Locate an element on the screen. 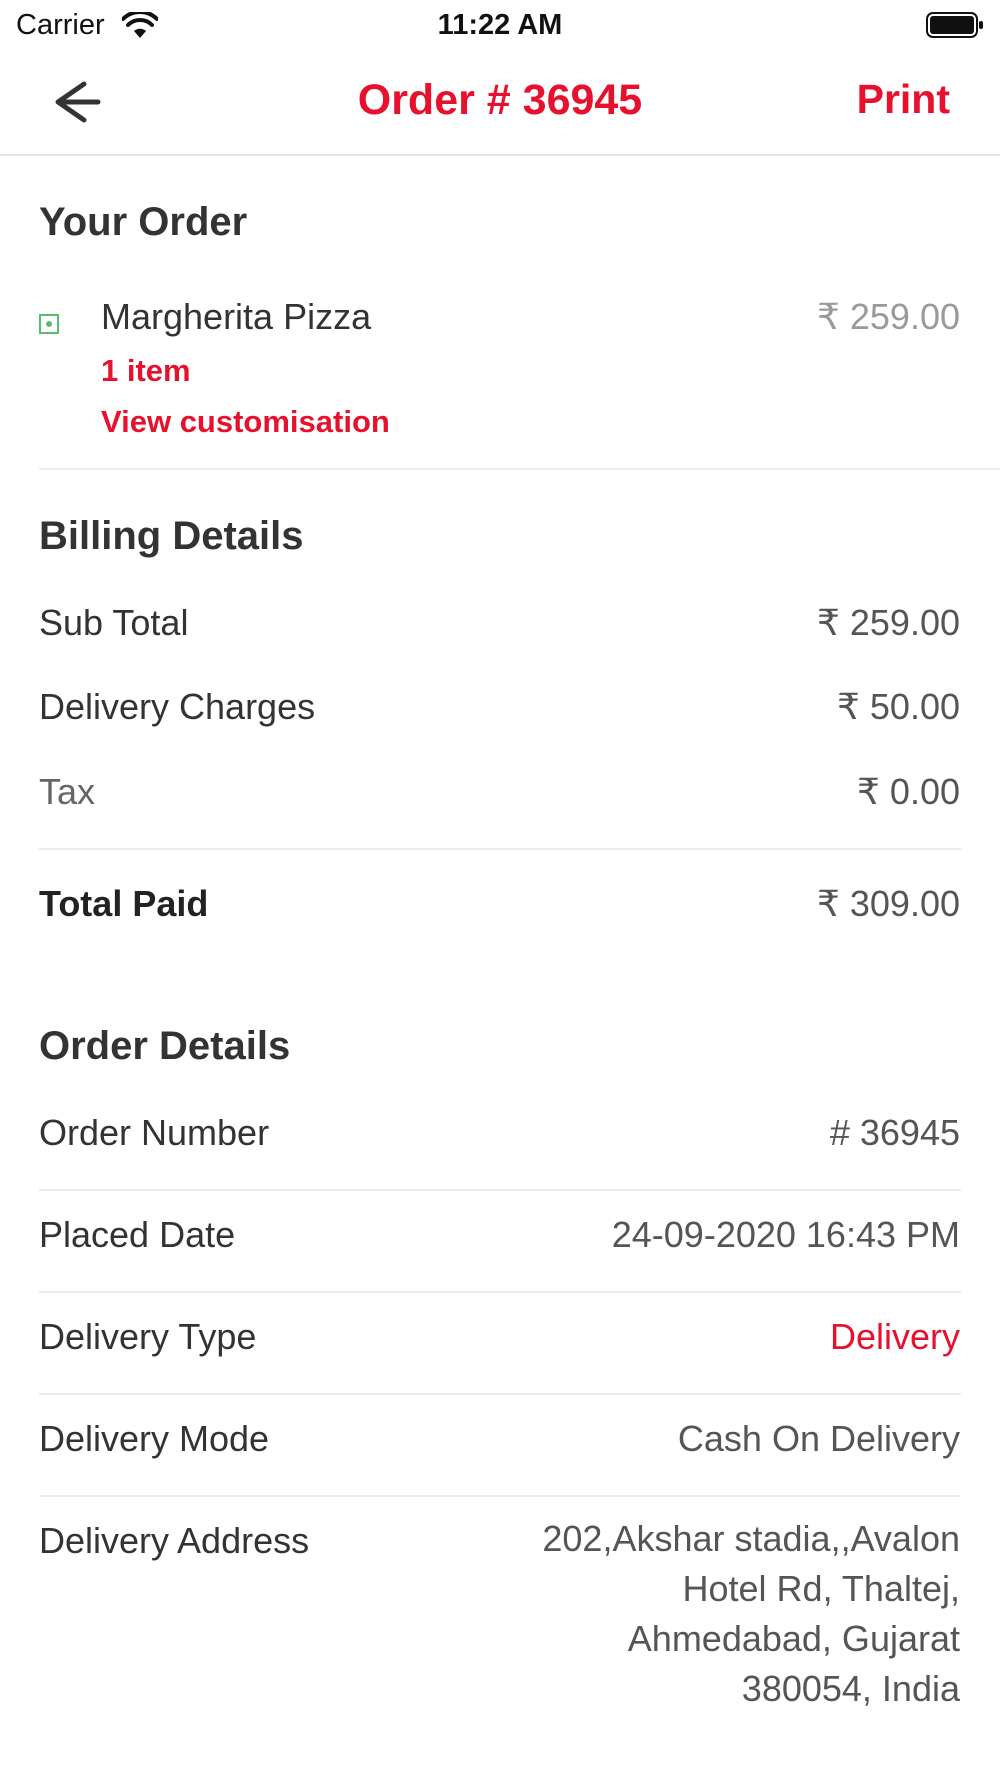 The image size is (1000, 1778). total-paid-value: ₹ 309.00 is located at coordinates (888, 903).